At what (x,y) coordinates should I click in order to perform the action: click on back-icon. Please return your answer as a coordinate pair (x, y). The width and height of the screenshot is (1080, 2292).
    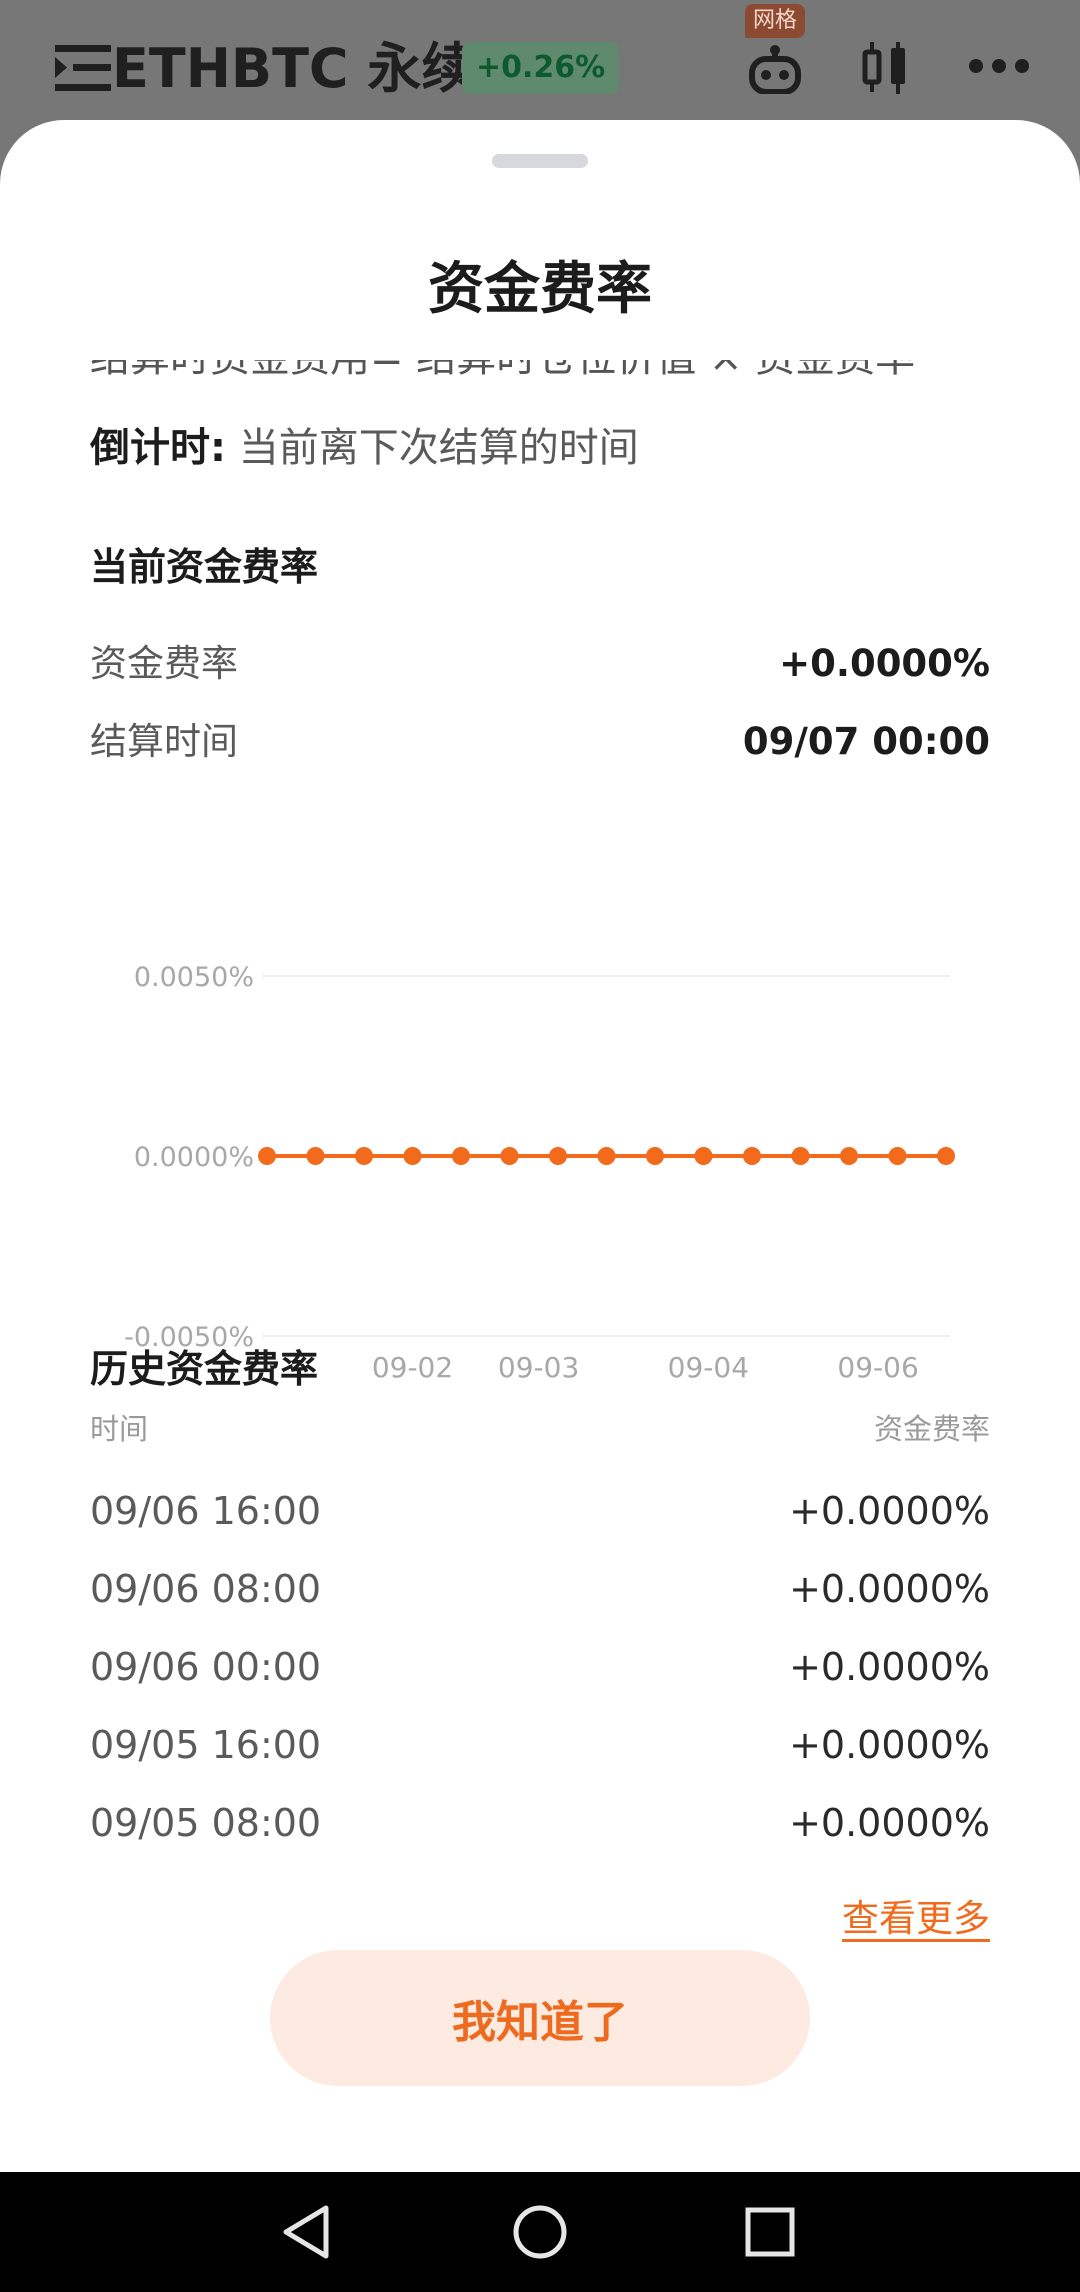
    Looking at the image, I should click on (308, 2232).